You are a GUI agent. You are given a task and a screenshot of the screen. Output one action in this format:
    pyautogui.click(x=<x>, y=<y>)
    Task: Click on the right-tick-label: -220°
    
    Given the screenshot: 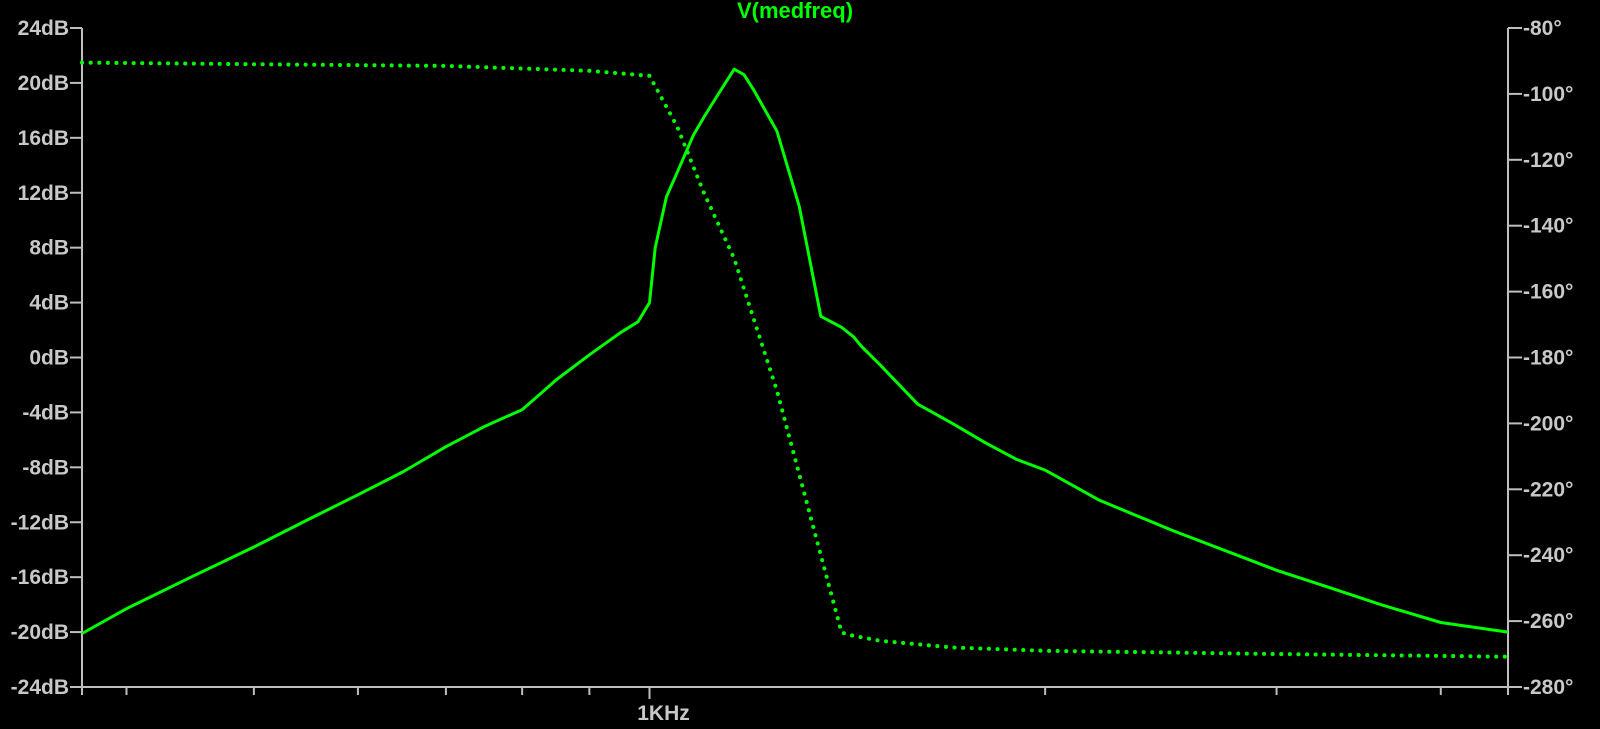 What is the action you would take?
    pyautogui.click(x=1548, y=489)
    